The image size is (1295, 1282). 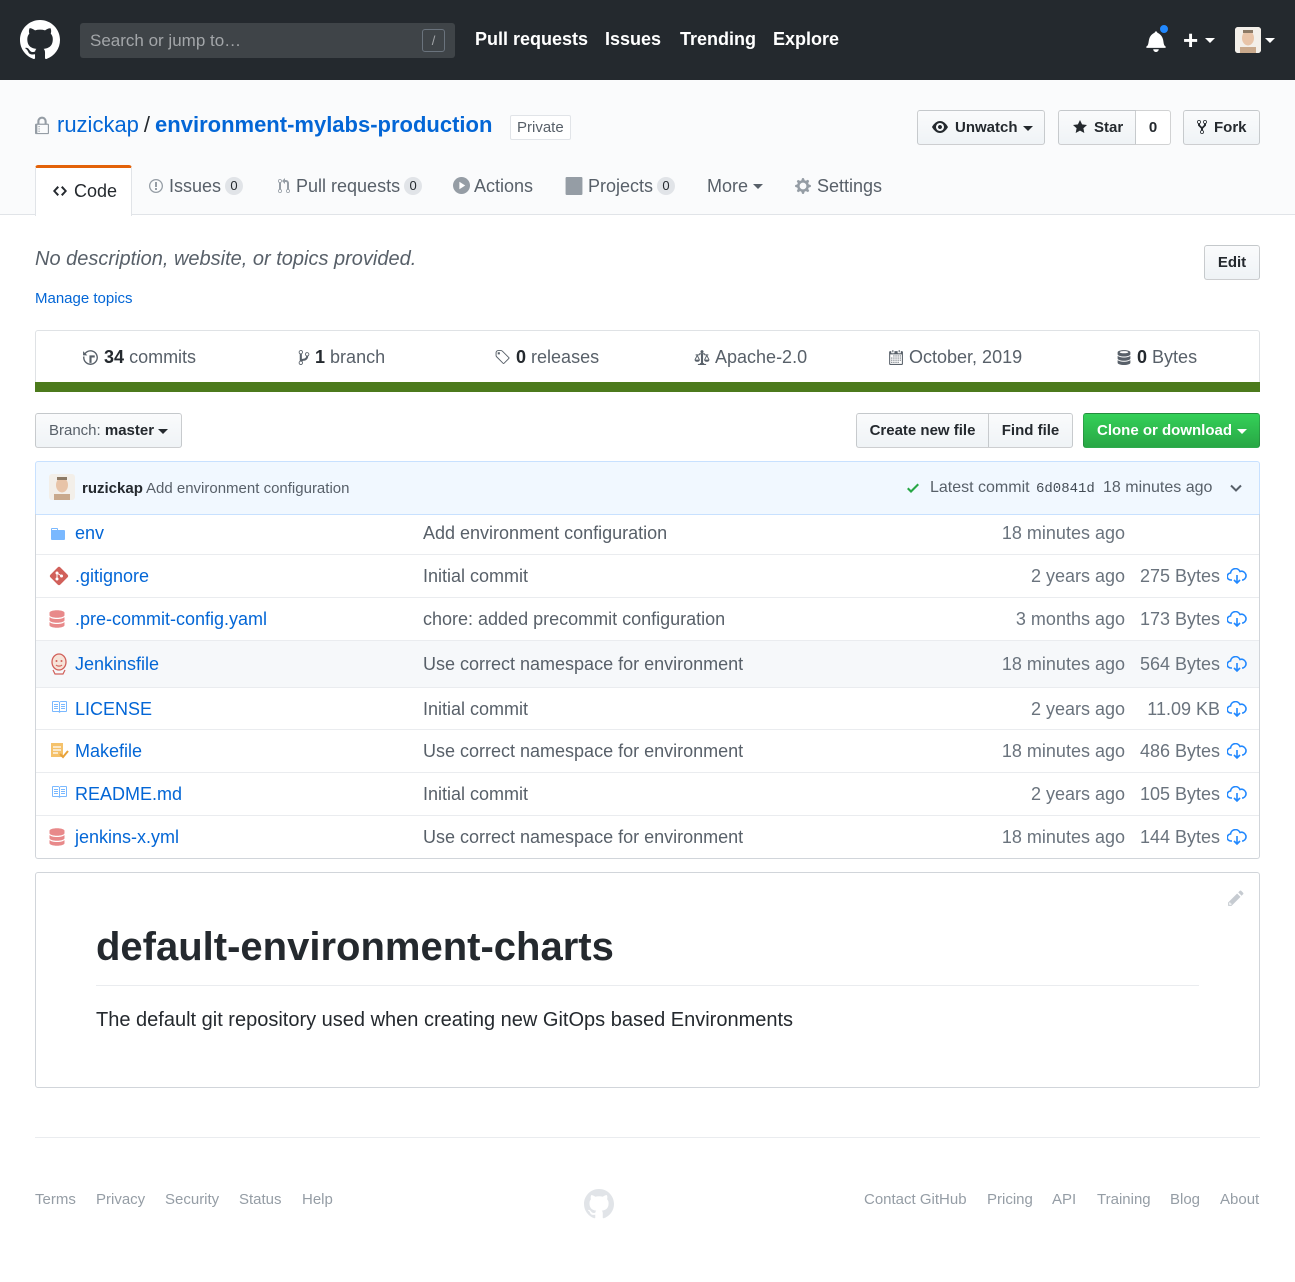 What do you see at coordinates (247, 488) in the screenshot?
I see `commit-message: Add environment configuration` at bounding box center [247, 488].